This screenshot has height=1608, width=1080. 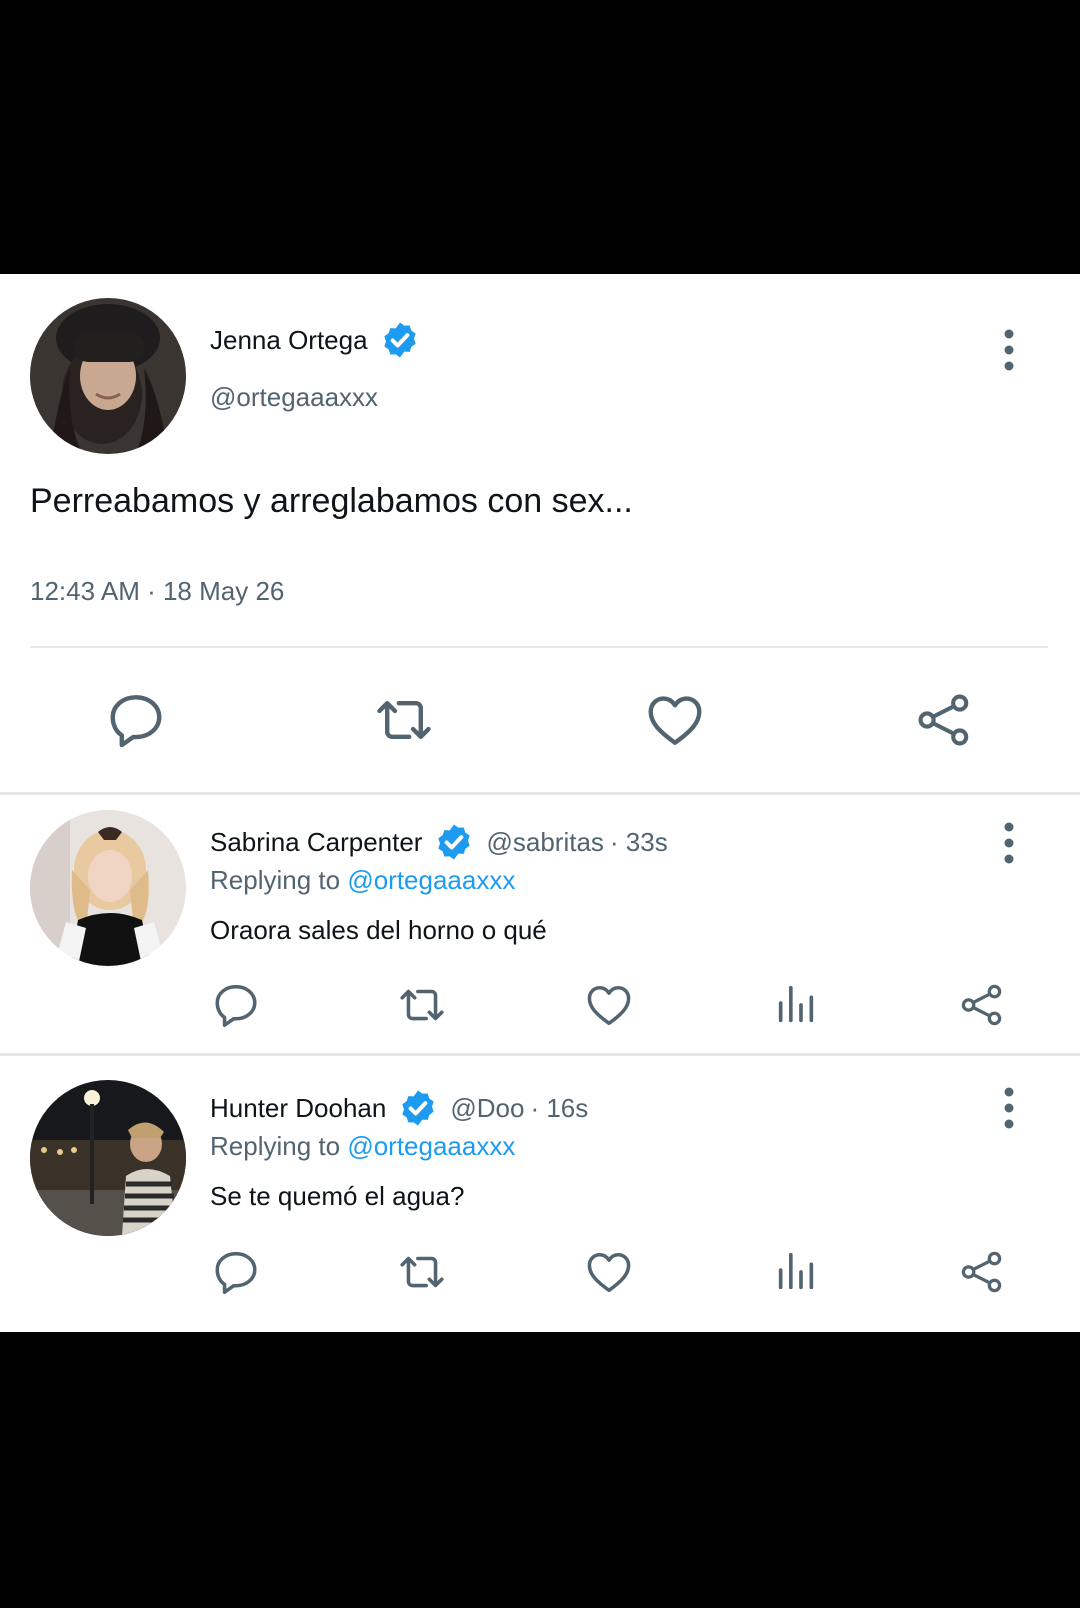 What do you see at coordinates (539, 647) in the screenshot?
I see `divider` at bounding box center [539, 647].